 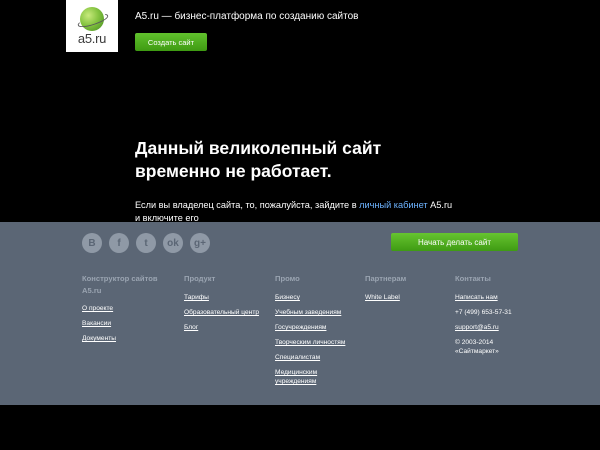 I want to click on copyright-years: © 2003-2014, so click(x=474, y=342).